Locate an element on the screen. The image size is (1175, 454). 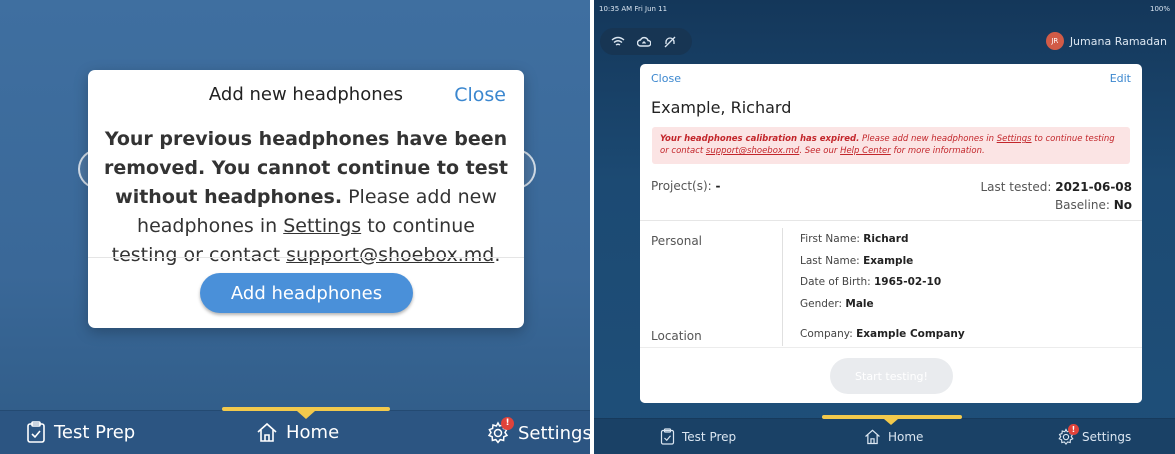
projects-value: - is located at coordinates (718, 186).